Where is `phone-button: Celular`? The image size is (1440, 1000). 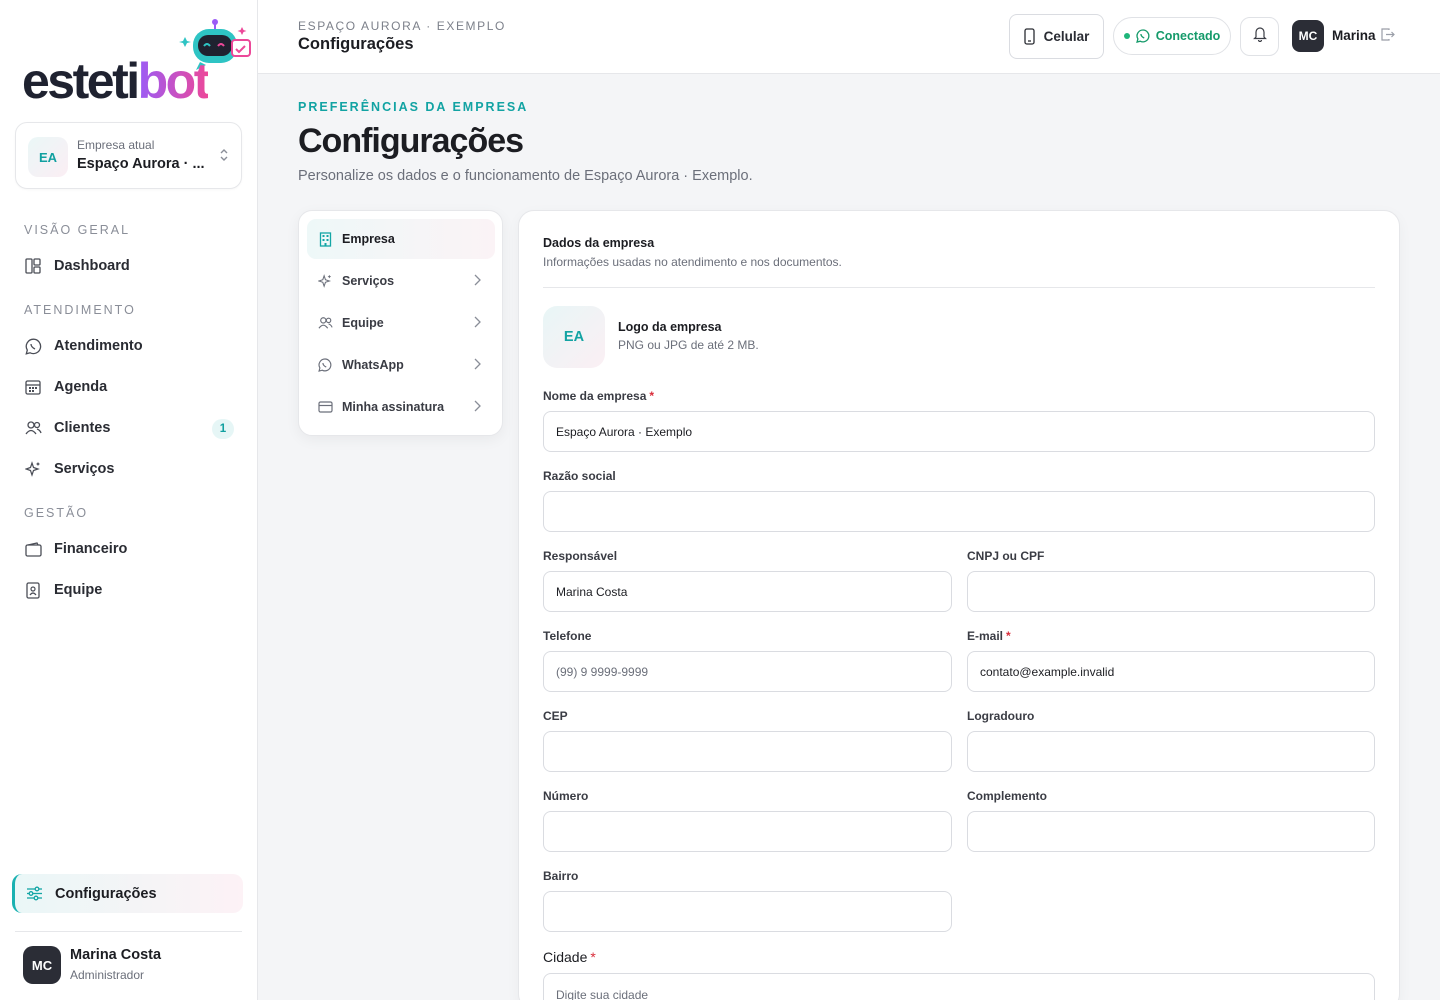 phone-button: Celular is located at coordinates (1056, 36).